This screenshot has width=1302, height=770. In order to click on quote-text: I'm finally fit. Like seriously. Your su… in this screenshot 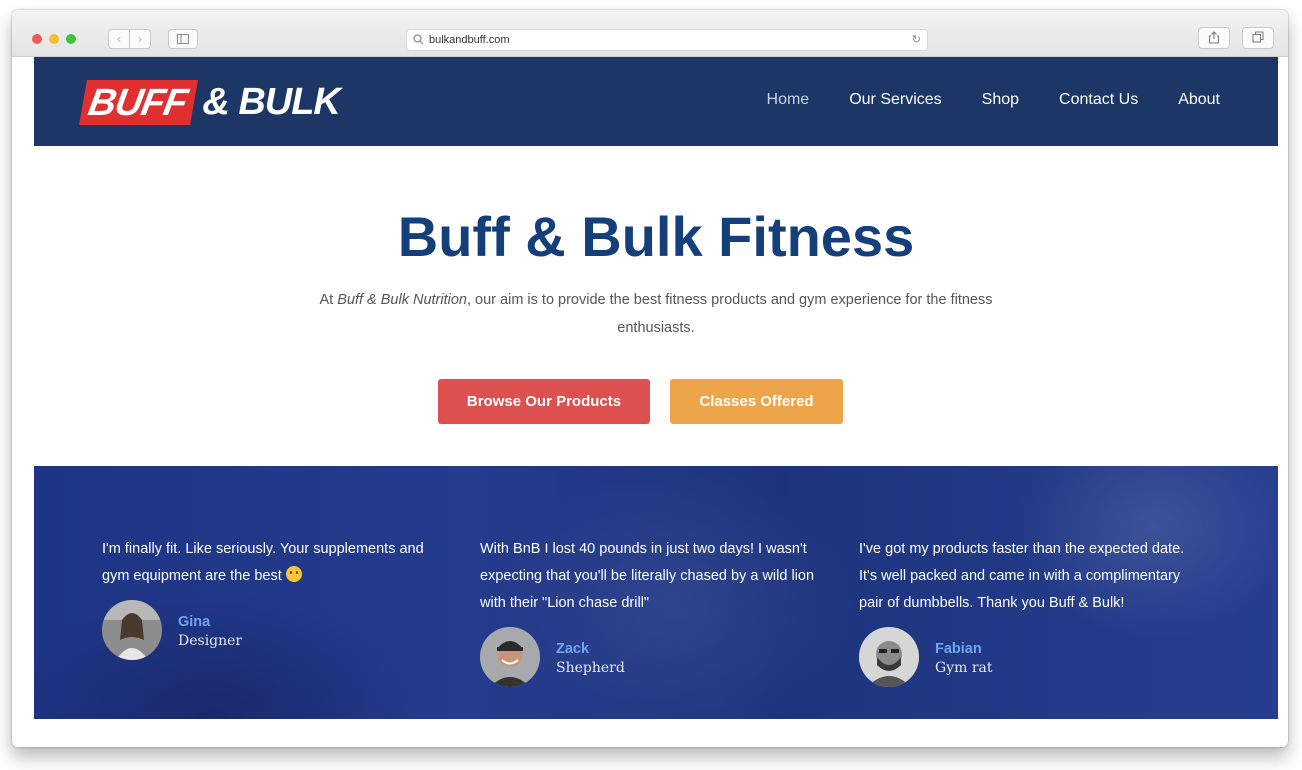, I will do `click(263, 562)`.